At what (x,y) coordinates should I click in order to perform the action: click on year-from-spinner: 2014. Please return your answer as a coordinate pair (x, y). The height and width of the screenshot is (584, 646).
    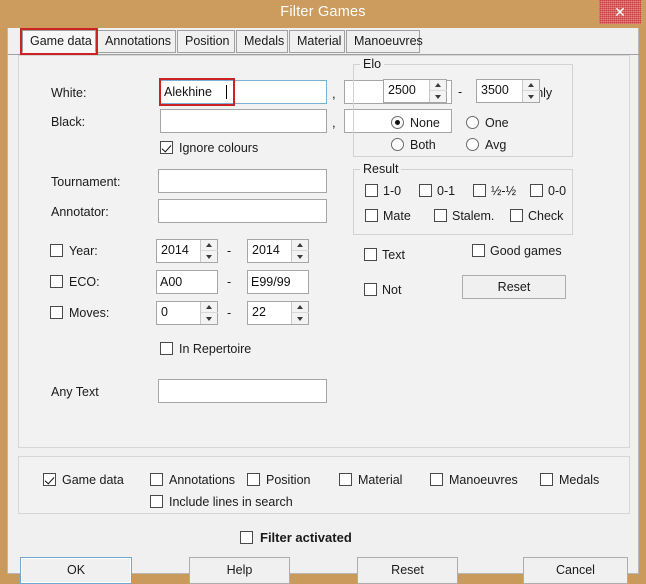
    Looking at the image, I should click on (187, 251).